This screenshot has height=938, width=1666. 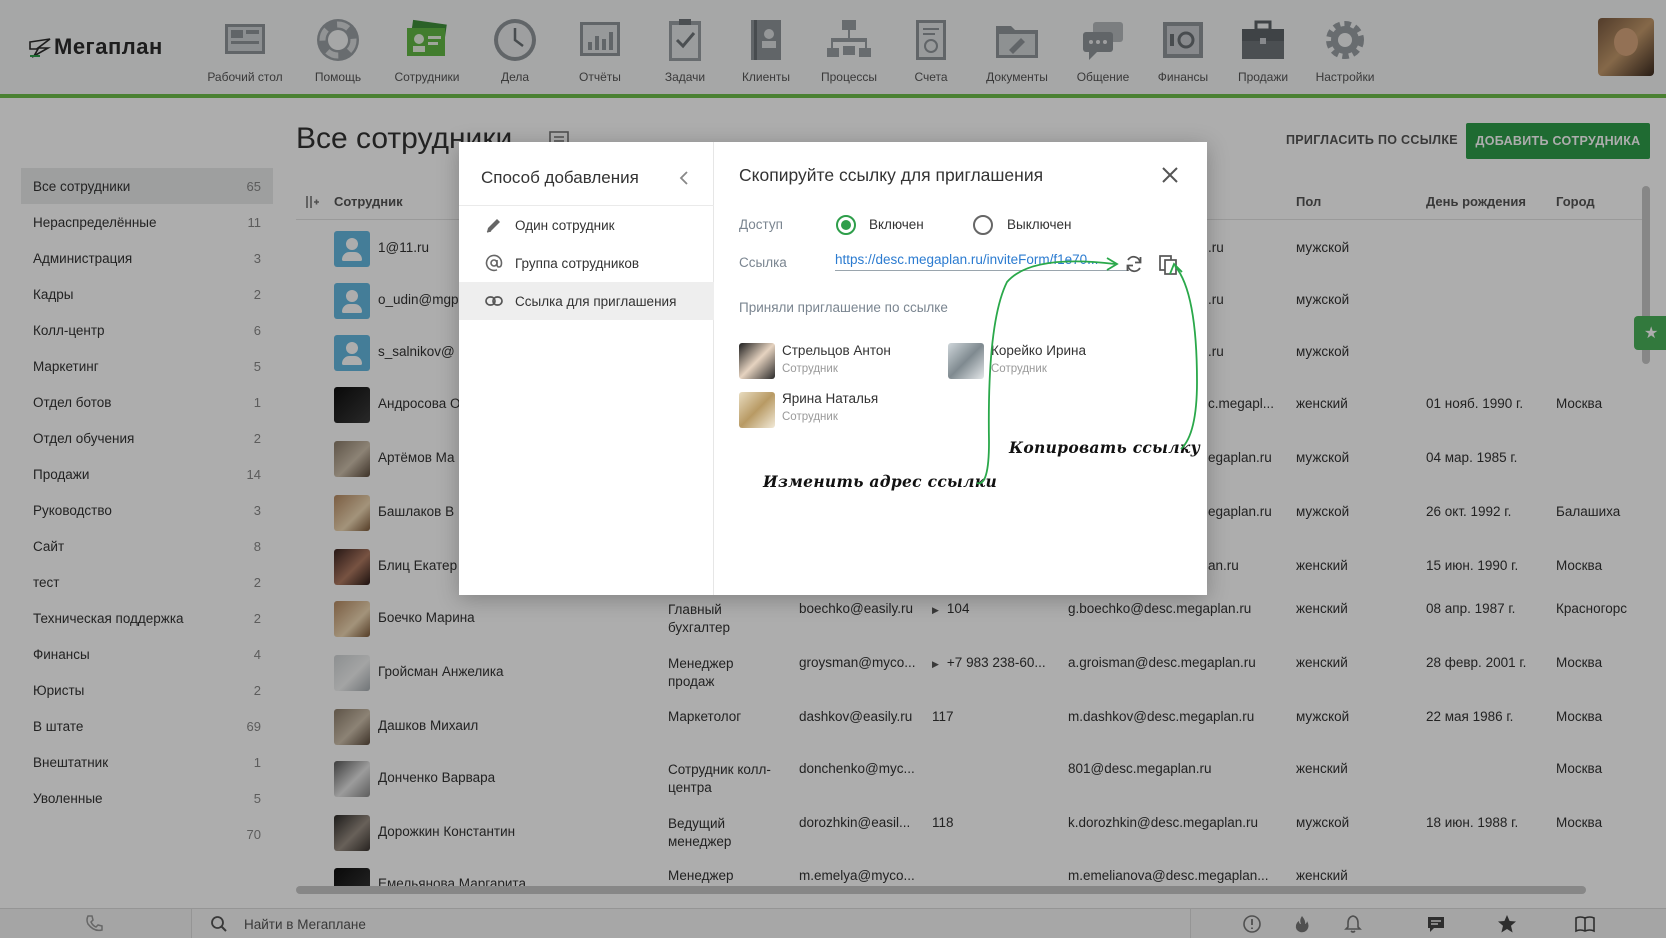 I want to click on method-label: Группа сотрудников, so click(x=577, y=263).